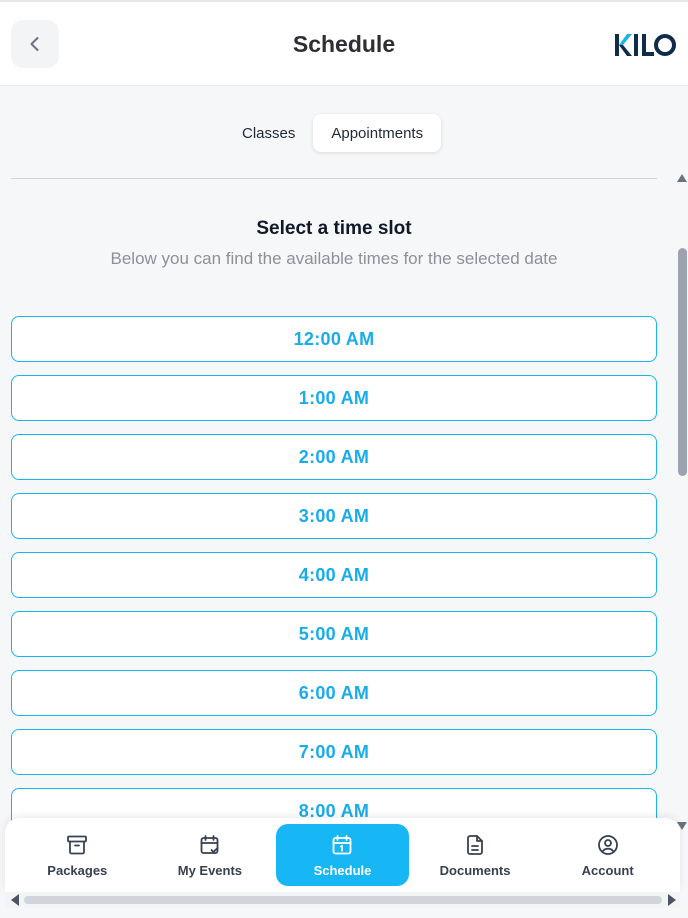 This screenshot has width=688, height=918. I want to click on time-slot-button: 4:00 AM, so click(334, 575).